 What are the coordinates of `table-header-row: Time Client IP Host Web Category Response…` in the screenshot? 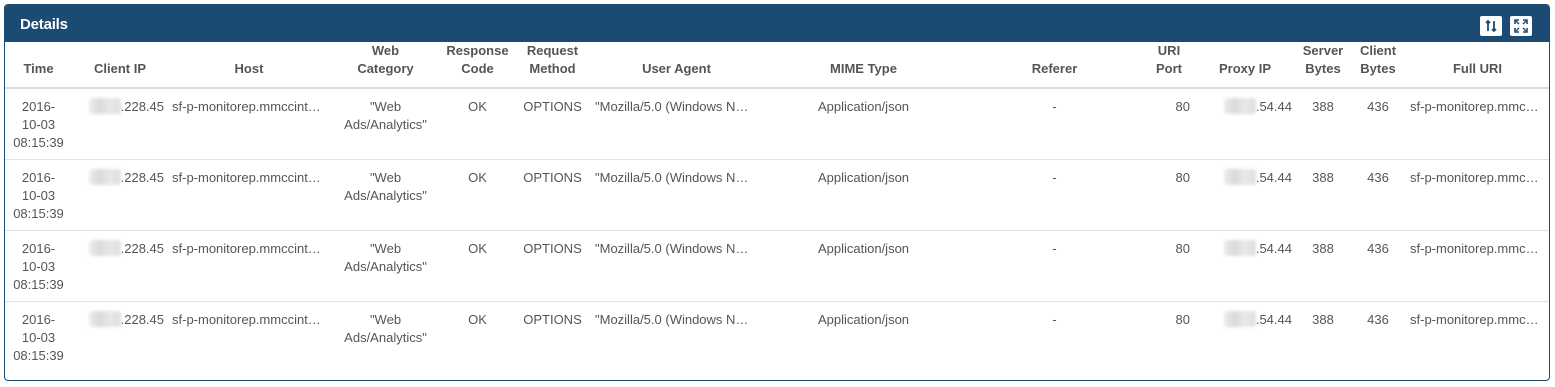 It's located at (777, 65).